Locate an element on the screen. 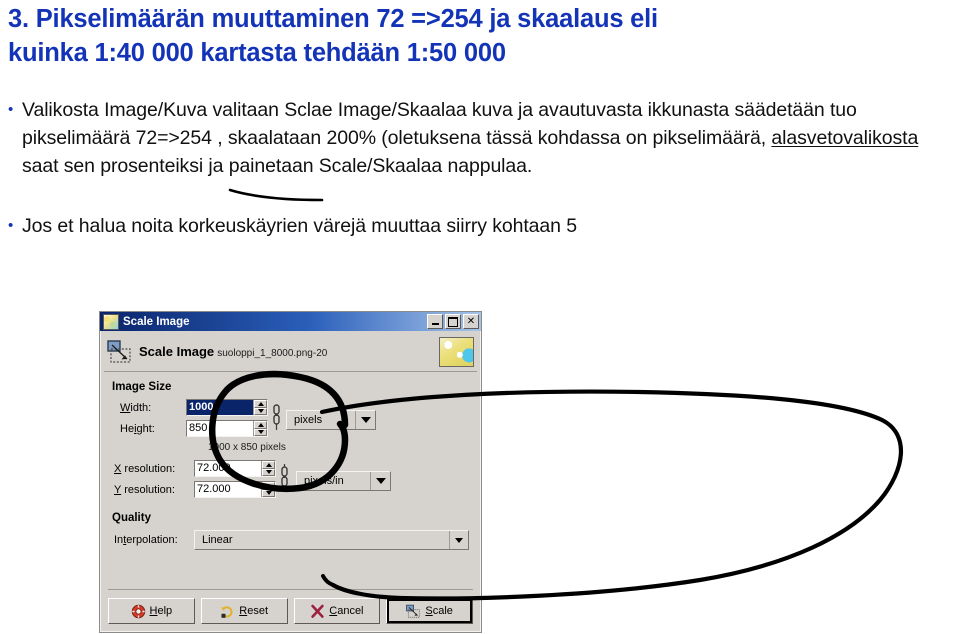 The height and width of the screenshot is (634, 960). x-resolution-input: 72.000 is located at coordinates (228, 468).